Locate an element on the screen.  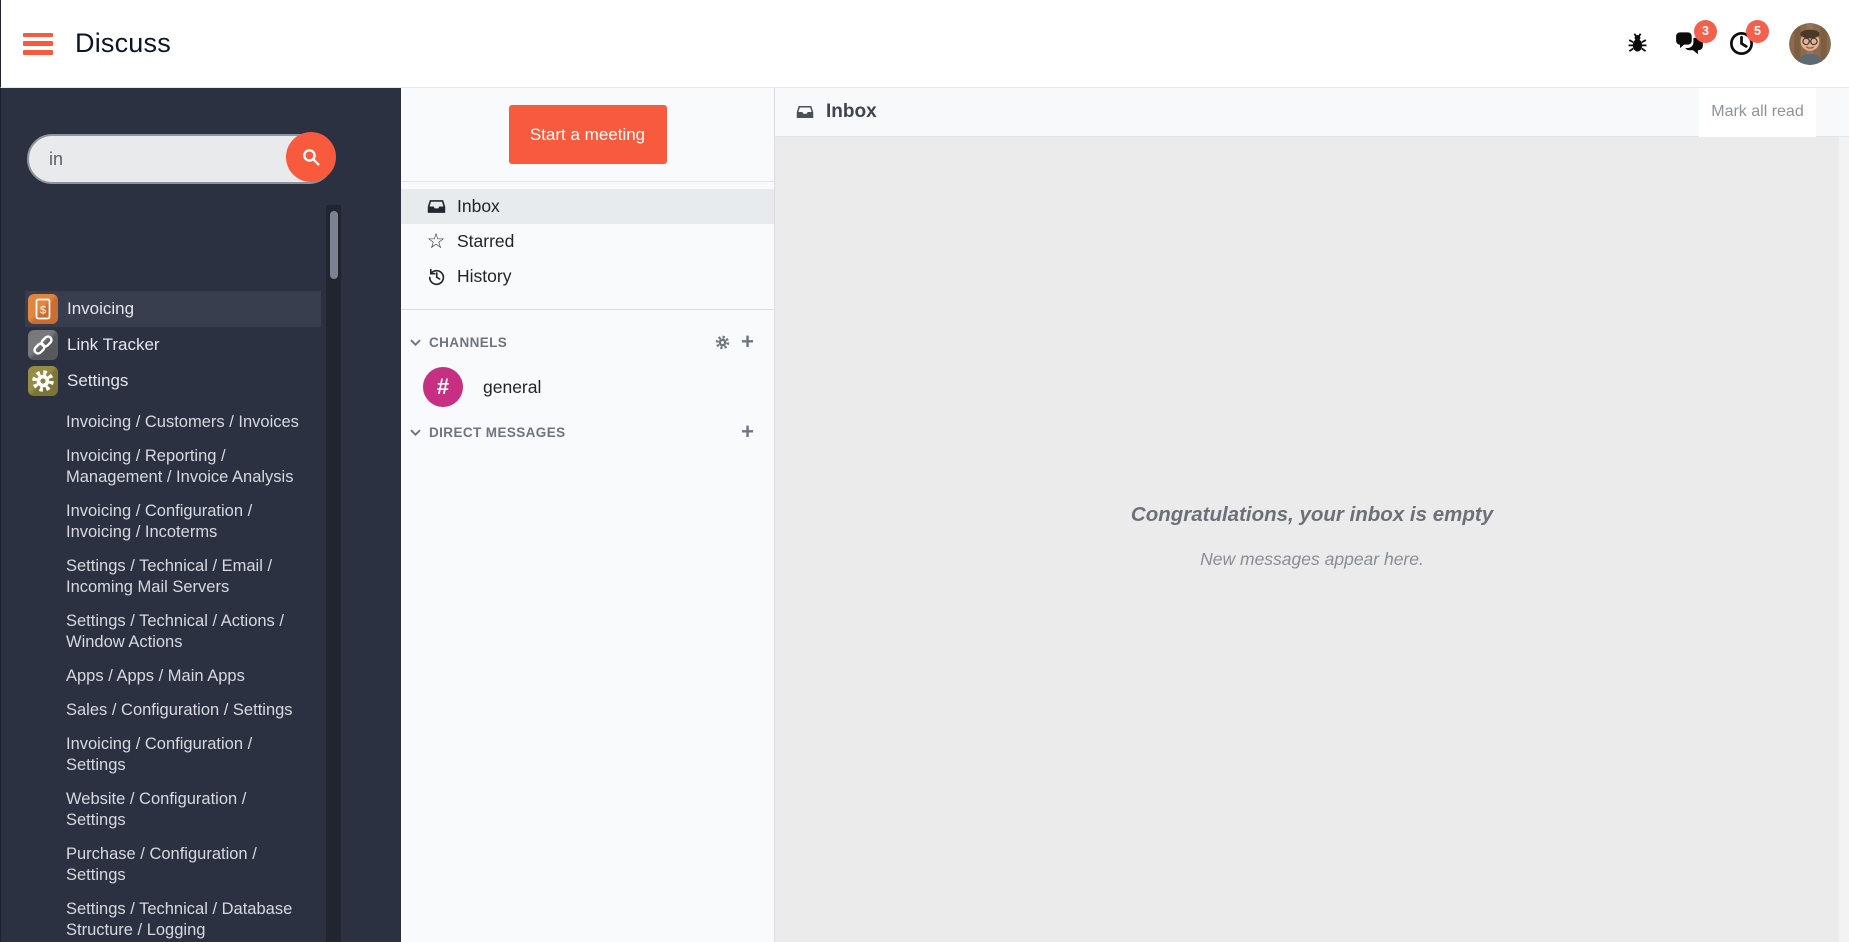
sidebar-search is located at coordinates (181, 158).